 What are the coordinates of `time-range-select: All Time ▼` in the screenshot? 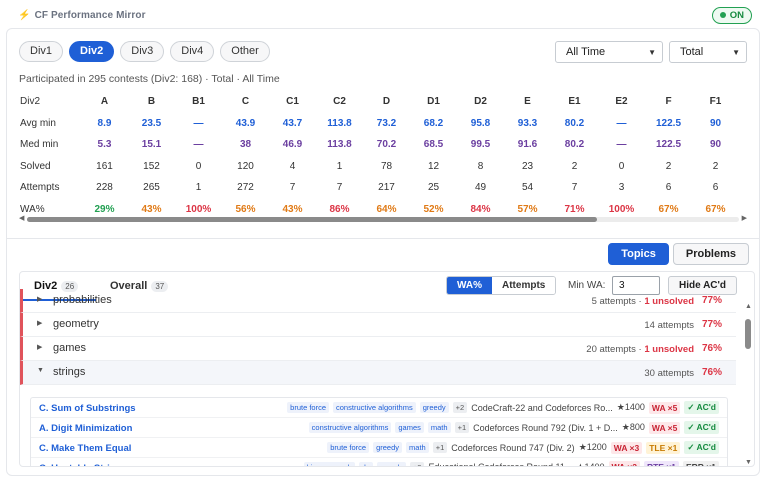 It's located at (609, 52).